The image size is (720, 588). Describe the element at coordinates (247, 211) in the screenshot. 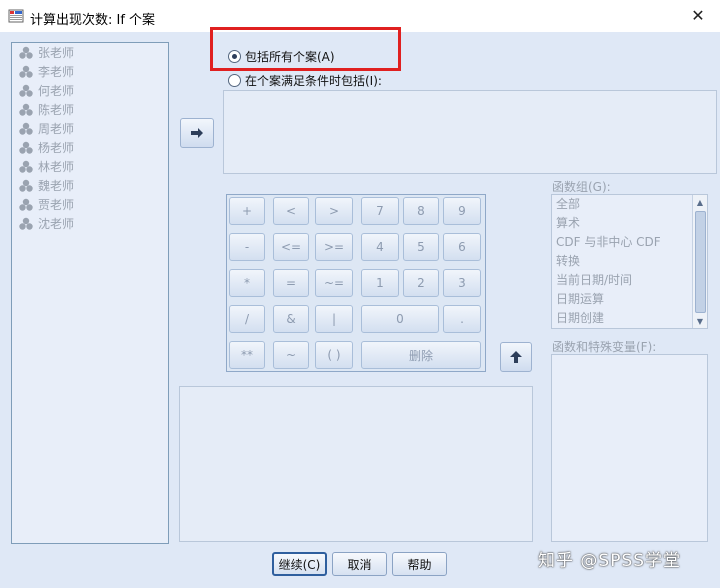

I see `key-plus: +` at that location.